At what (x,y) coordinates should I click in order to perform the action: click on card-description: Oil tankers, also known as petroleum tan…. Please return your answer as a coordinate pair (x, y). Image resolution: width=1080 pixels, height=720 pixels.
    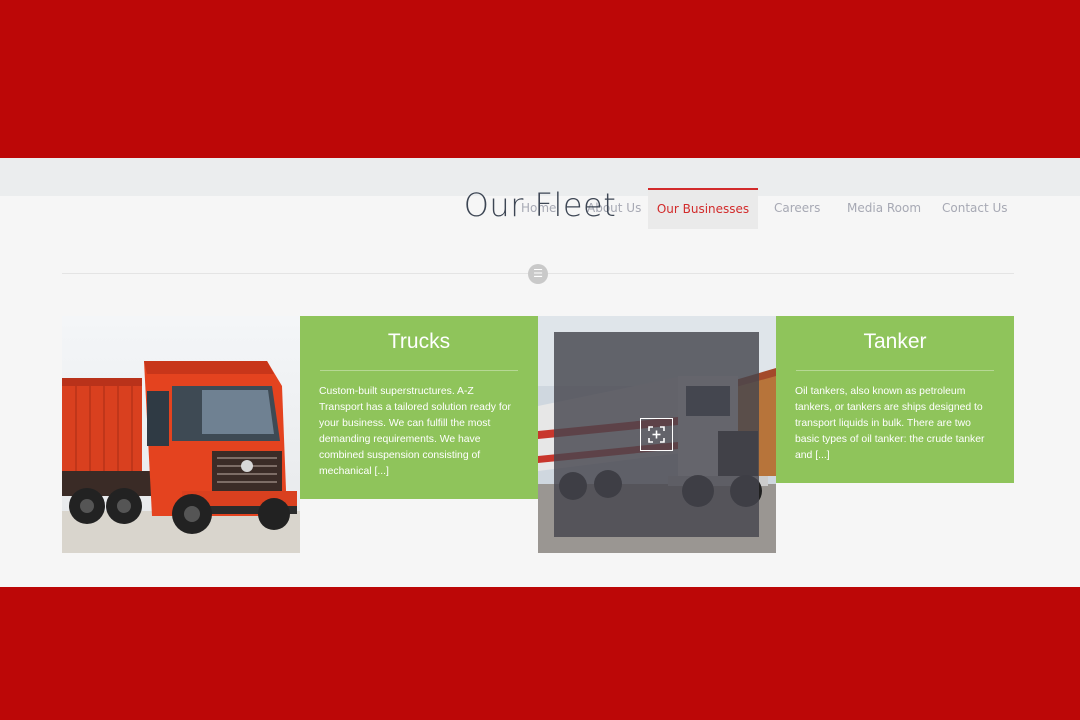
    Looking at the image, I should click on (890, 423).